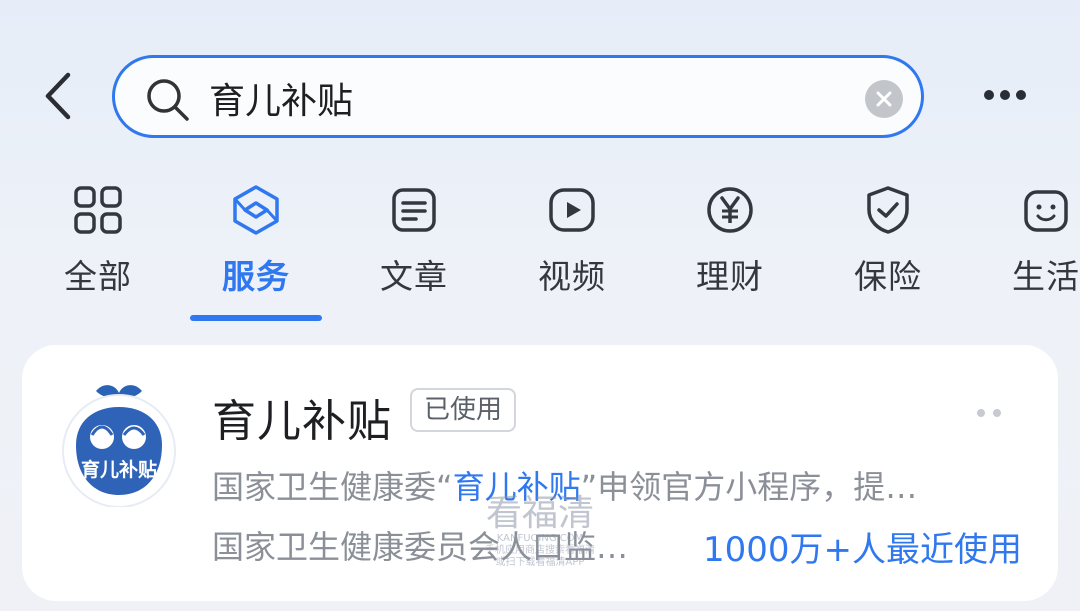  I want to click on article-icon, so click(414, 210).